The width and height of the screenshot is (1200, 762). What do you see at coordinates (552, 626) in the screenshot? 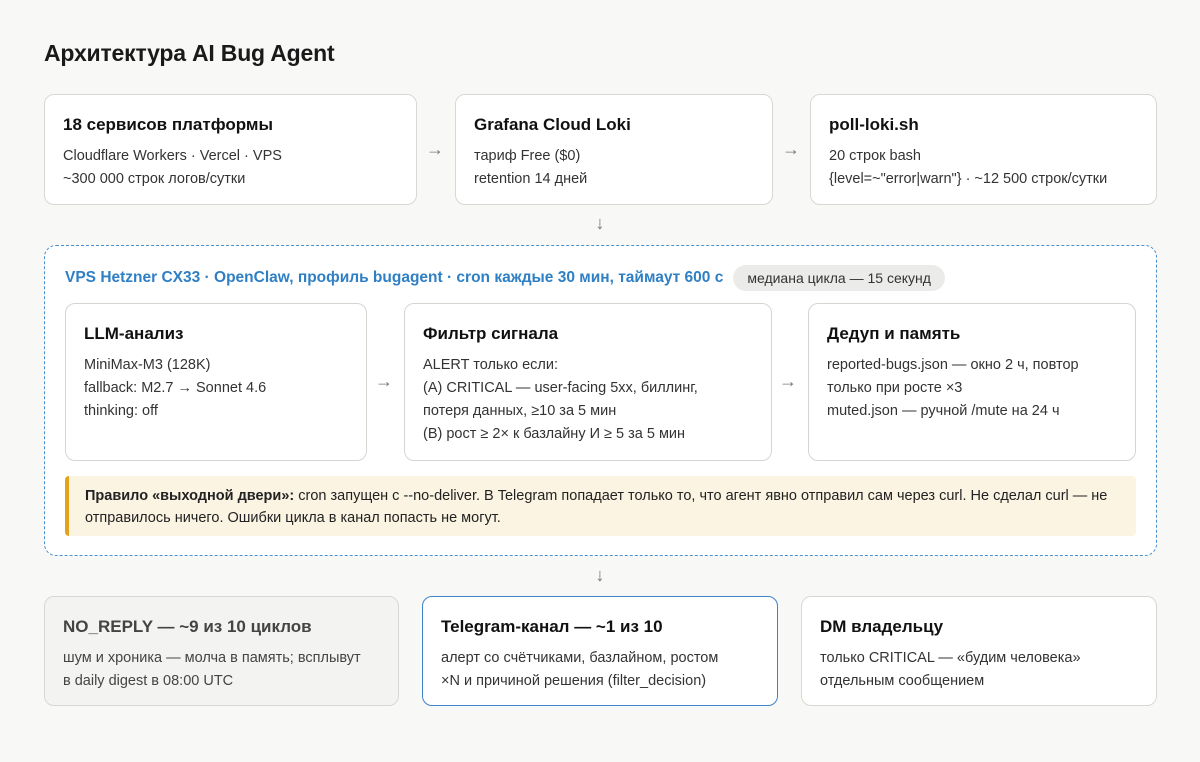
I see `card-title: Telegram-канал — ~1 из 10` at bounding box center [552, 626].